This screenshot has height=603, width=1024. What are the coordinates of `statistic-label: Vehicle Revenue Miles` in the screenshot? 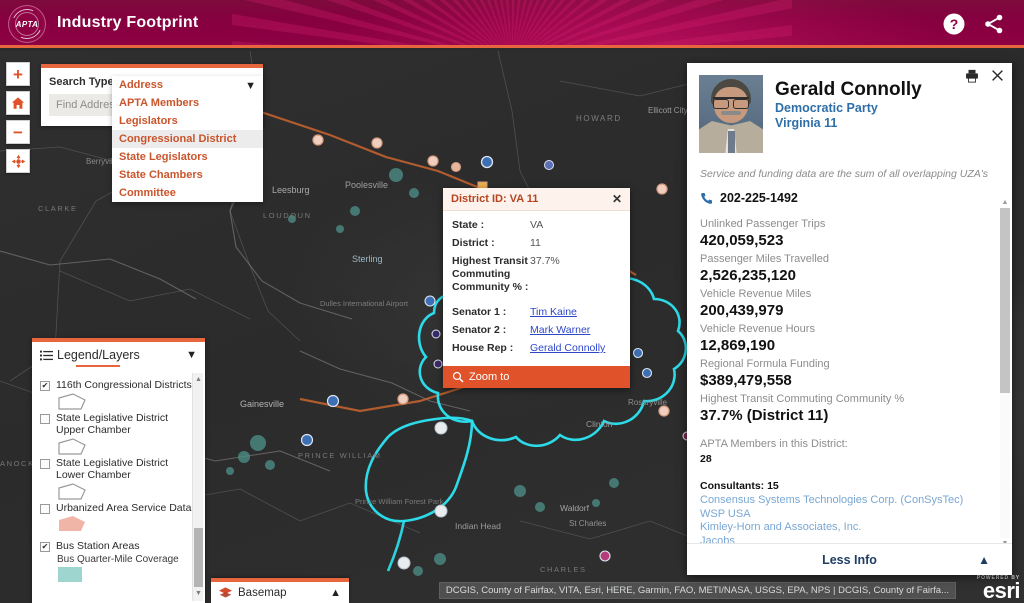 It's located at (756, 294).